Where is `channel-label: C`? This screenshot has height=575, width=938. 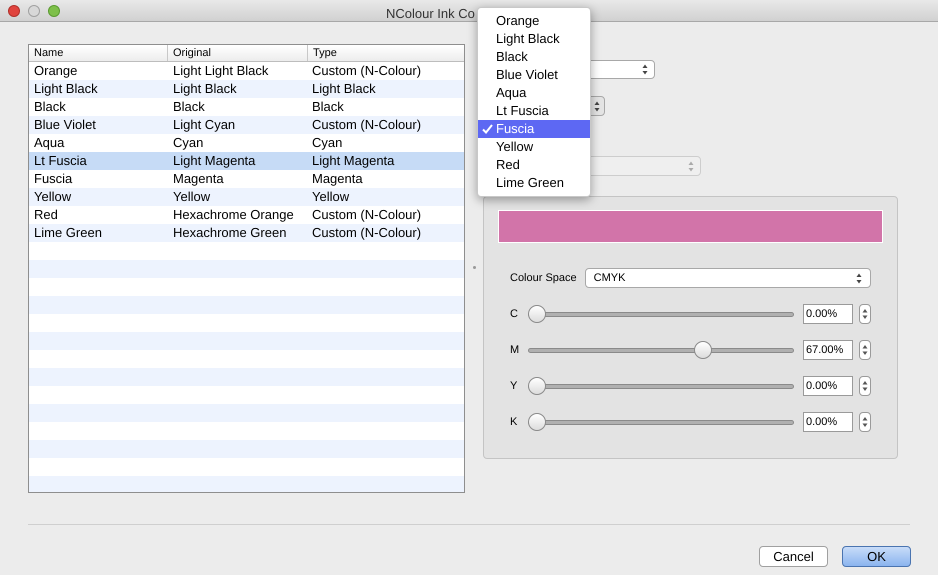 channel-label: C is located at coordinates (514, 314).